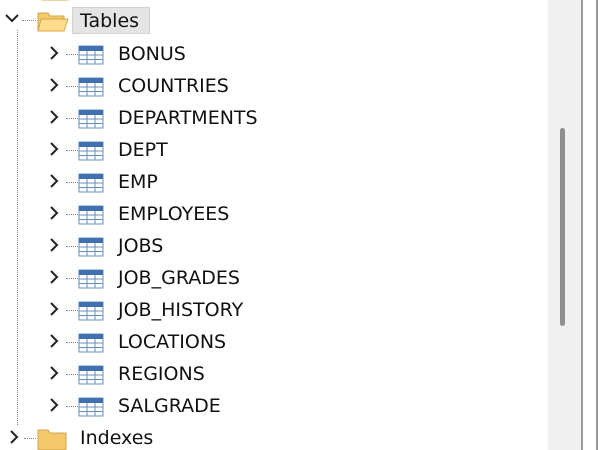 This screenshot has width=612, height=450. I want to click on tree-node-label: DEPT, so click(143, 150).